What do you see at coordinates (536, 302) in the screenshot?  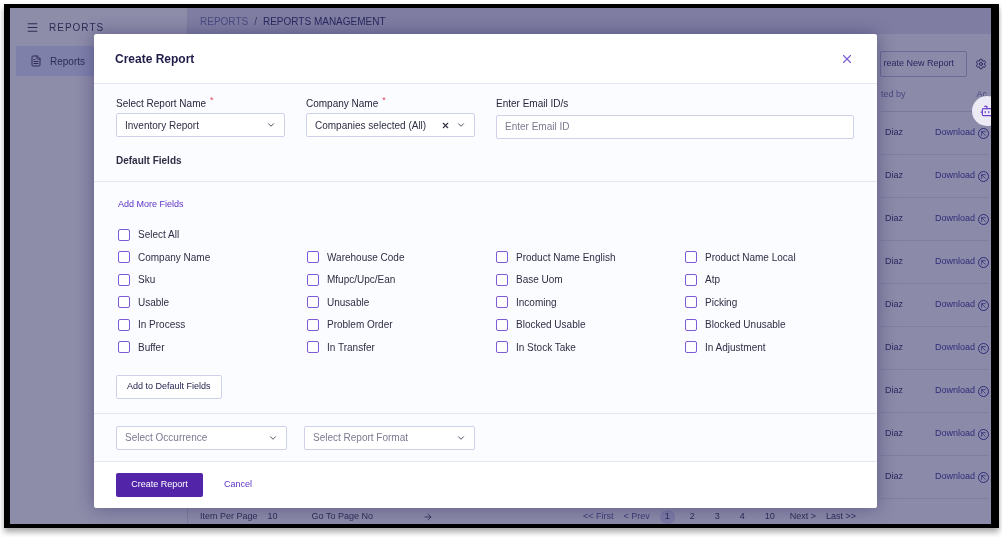 I see `checkbox-label: Incoming` at bounding box center [536, 302].